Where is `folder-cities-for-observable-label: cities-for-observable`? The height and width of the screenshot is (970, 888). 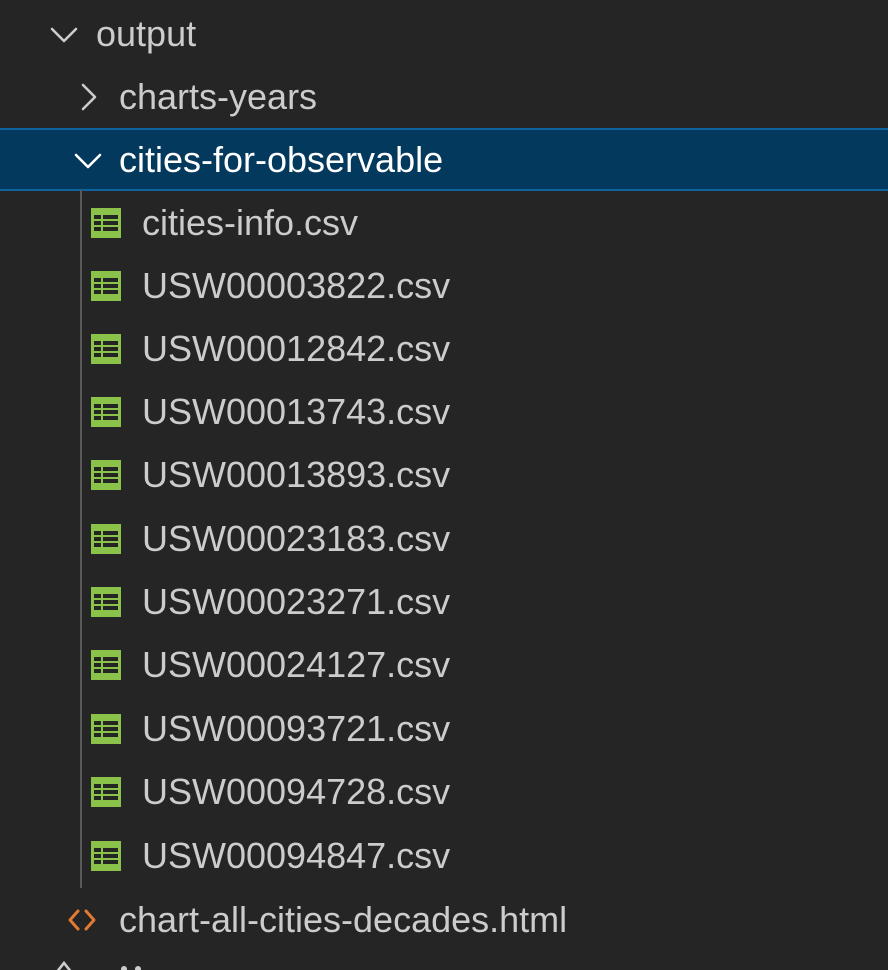 folder-cities-for-observable-label: cities-for-observable is located at coordinates (281, 159).